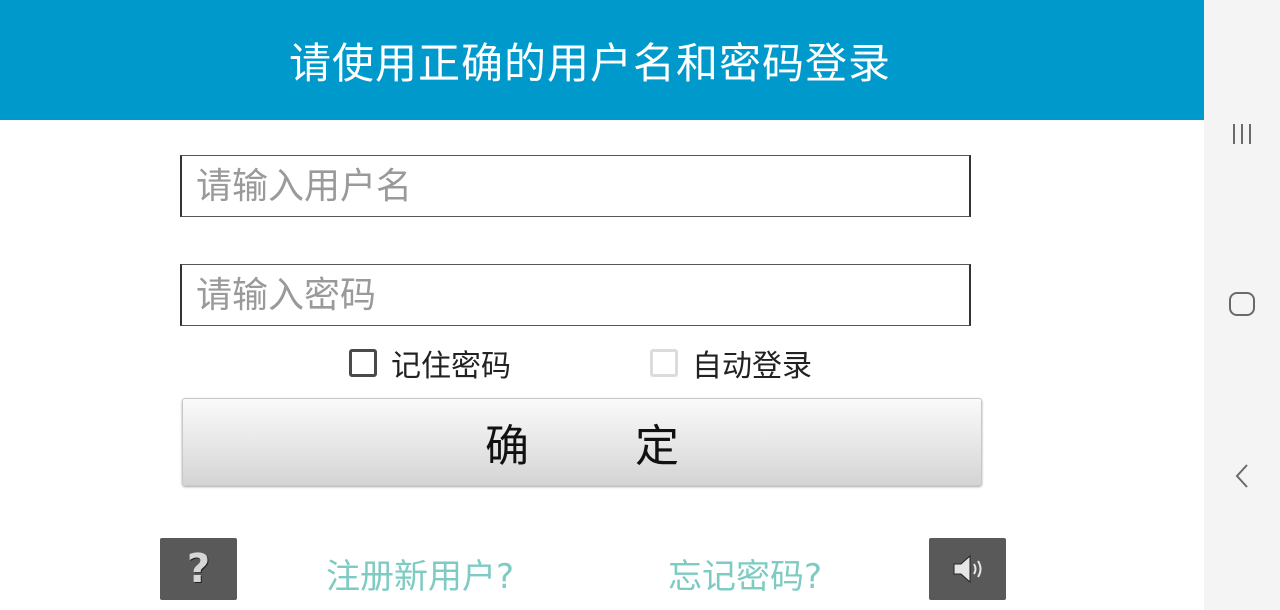 The width and height of the screenshot is (1280, 610). I want to click on system-navigation-bar, so click(1242, 305).